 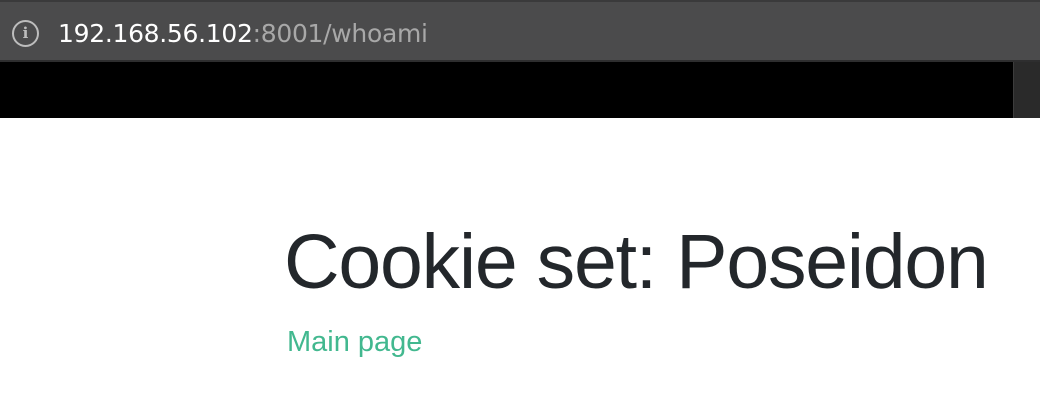 What do you see at coordinates (636, 262) in the screenshot?
I see `page-title: Cookie set: Poseidon` at bounding box center [636, 262].